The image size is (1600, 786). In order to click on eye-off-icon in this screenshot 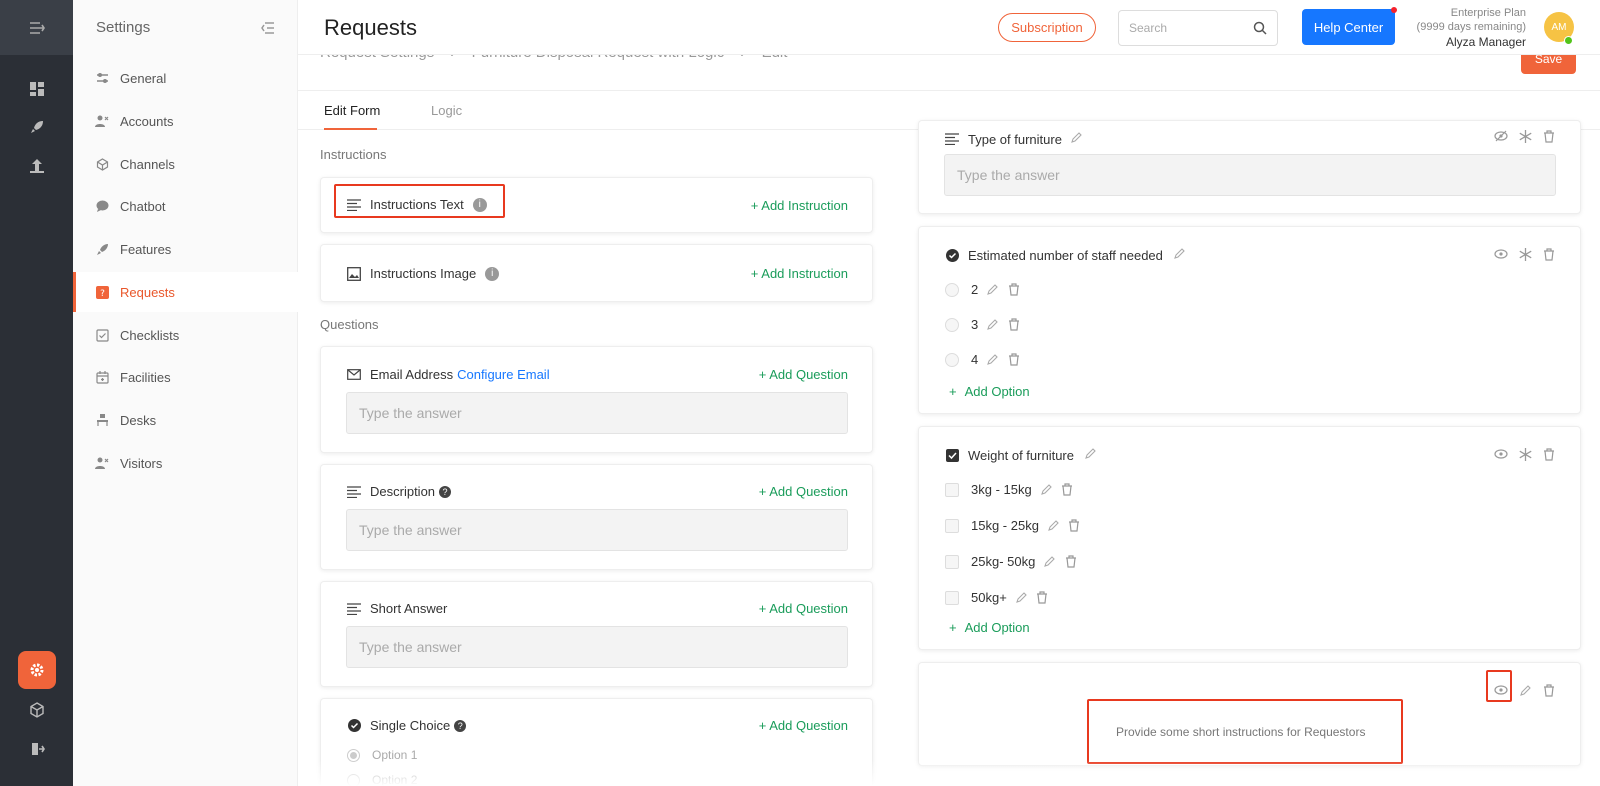, I will do `click(1501, 136)`.